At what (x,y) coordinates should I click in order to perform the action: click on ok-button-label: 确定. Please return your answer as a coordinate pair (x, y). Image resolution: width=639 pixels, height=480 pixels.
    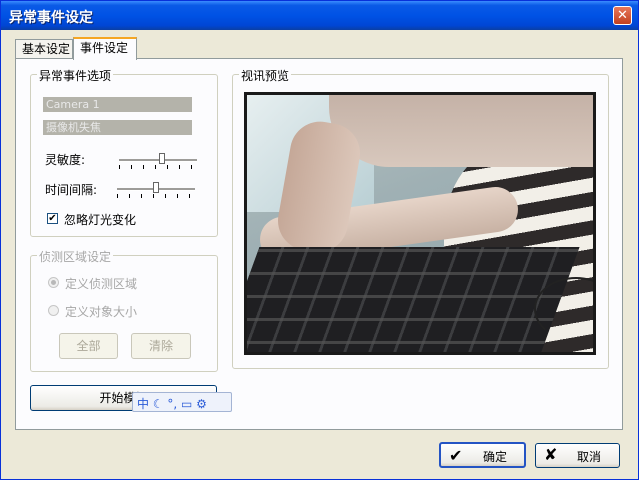
    Looking at the image, I should click on (495, 457).